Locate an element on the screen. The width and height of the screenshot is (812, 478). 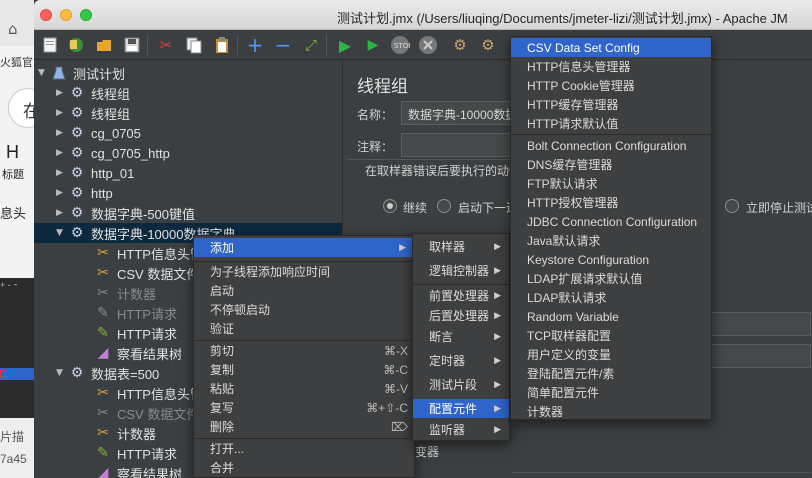
tree-node: ▼ ⚙ 数据表=500 is located at coordinates (107, 373).